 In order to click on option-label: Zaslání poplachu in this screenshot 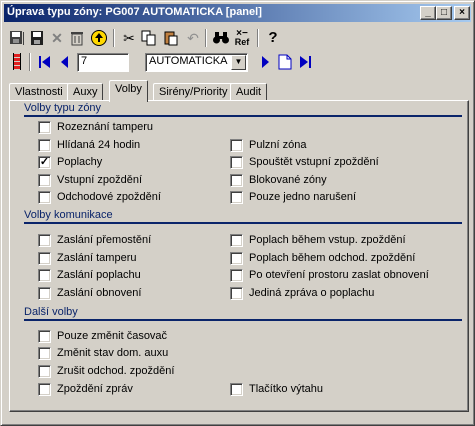, I will do `click(99, 275)`.